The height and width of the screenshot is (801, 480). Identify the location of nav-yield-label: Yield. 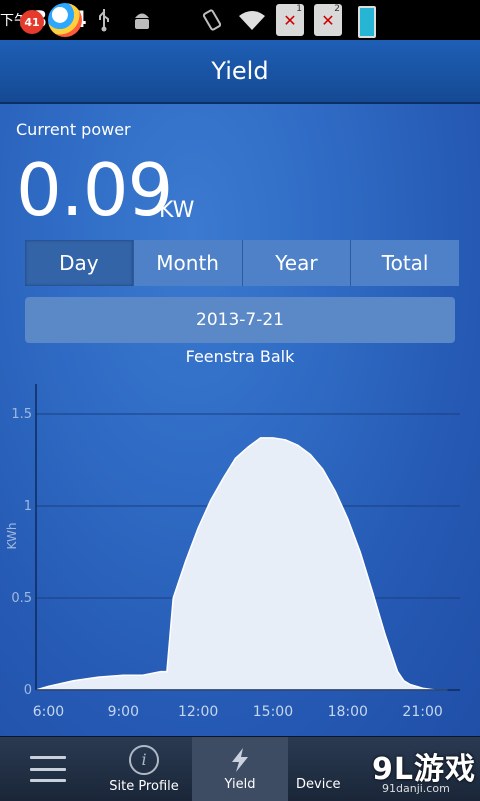
(240, 784).